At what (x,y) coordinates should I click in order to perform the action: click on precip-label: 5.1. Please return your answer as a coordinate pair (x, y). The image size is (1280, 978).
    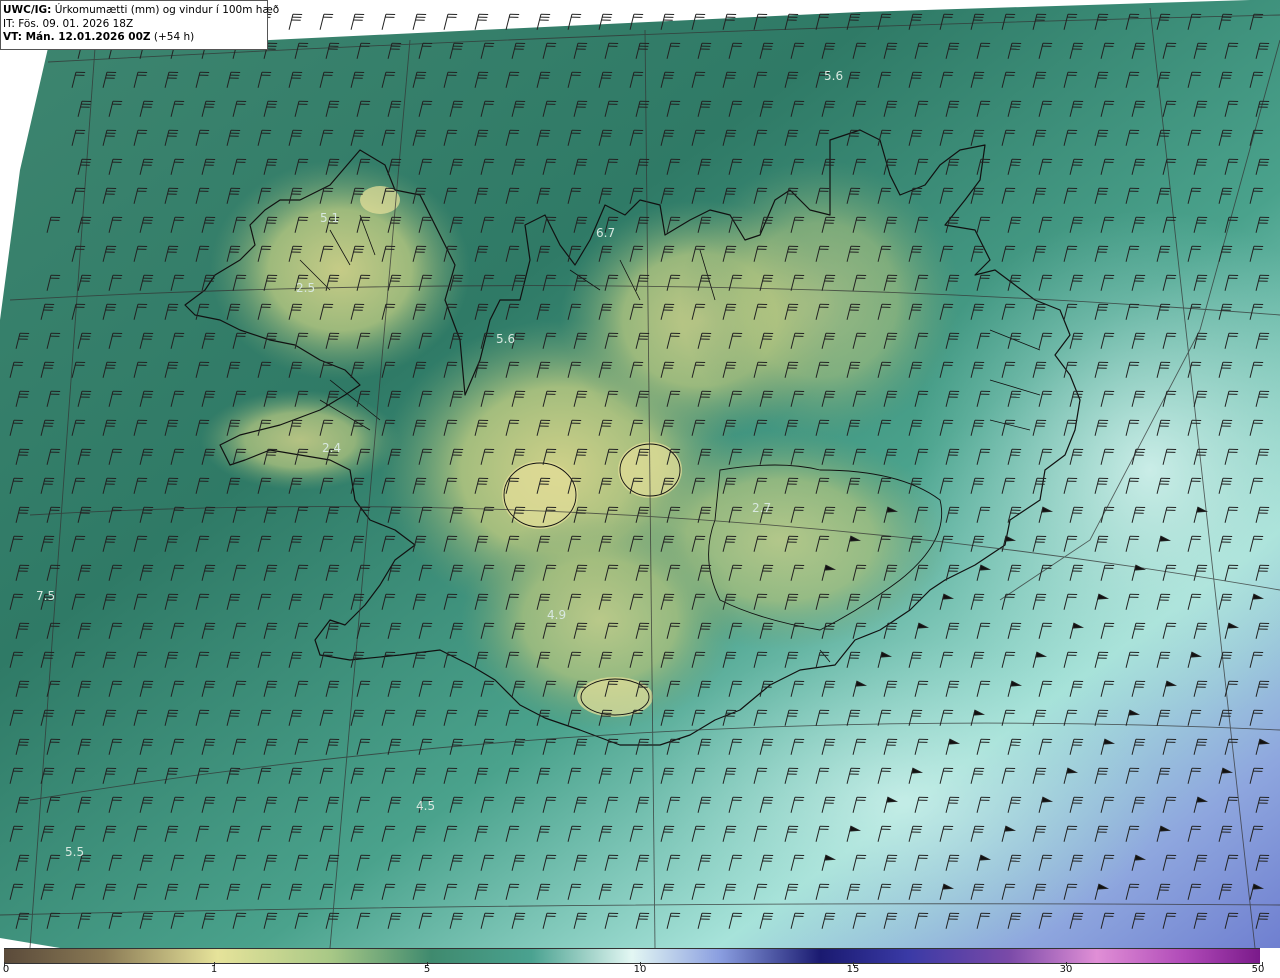
    Looking at the image, I should click on (329, 218).